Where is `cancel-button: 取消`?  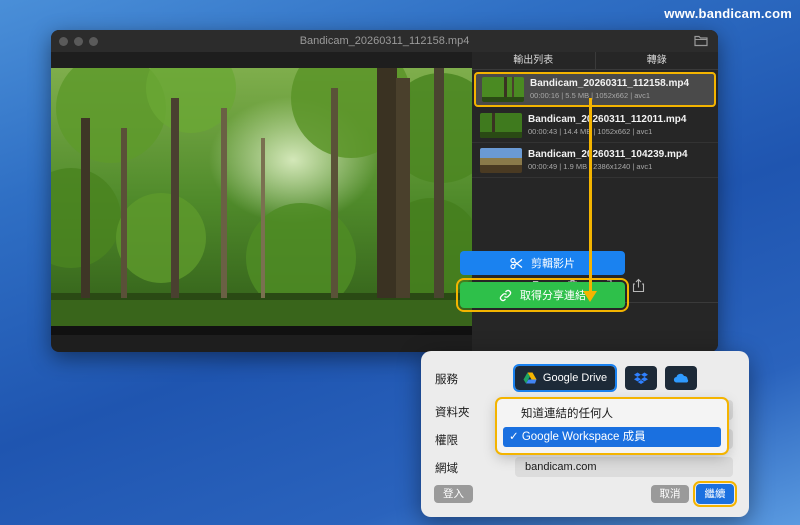
cancel-button: 取消 is located at coordinates (670, 494).